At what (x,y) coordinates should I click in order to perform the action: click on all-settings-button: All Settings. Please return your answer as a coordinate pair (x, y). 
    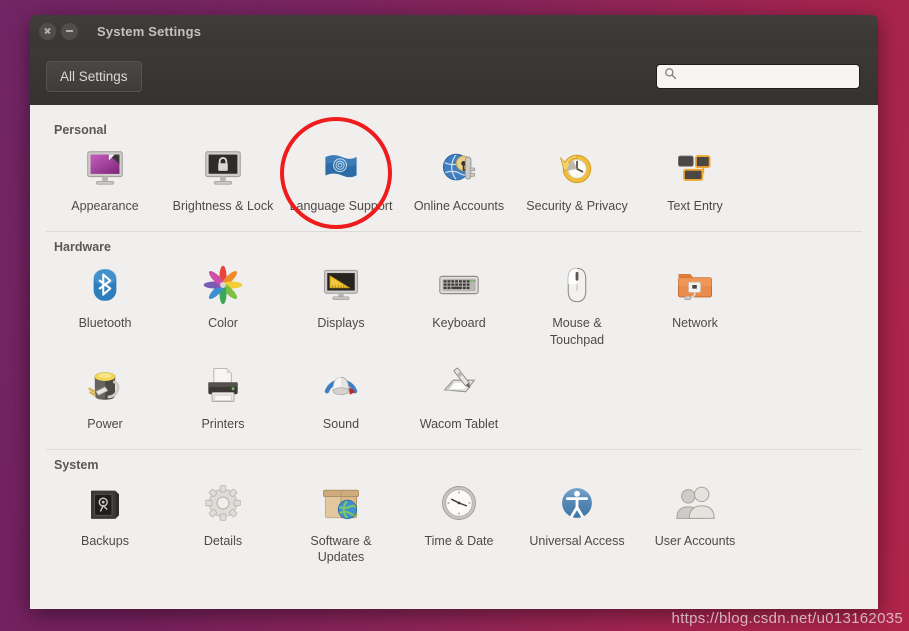
    Looking at the image, I should click on (94, 76).